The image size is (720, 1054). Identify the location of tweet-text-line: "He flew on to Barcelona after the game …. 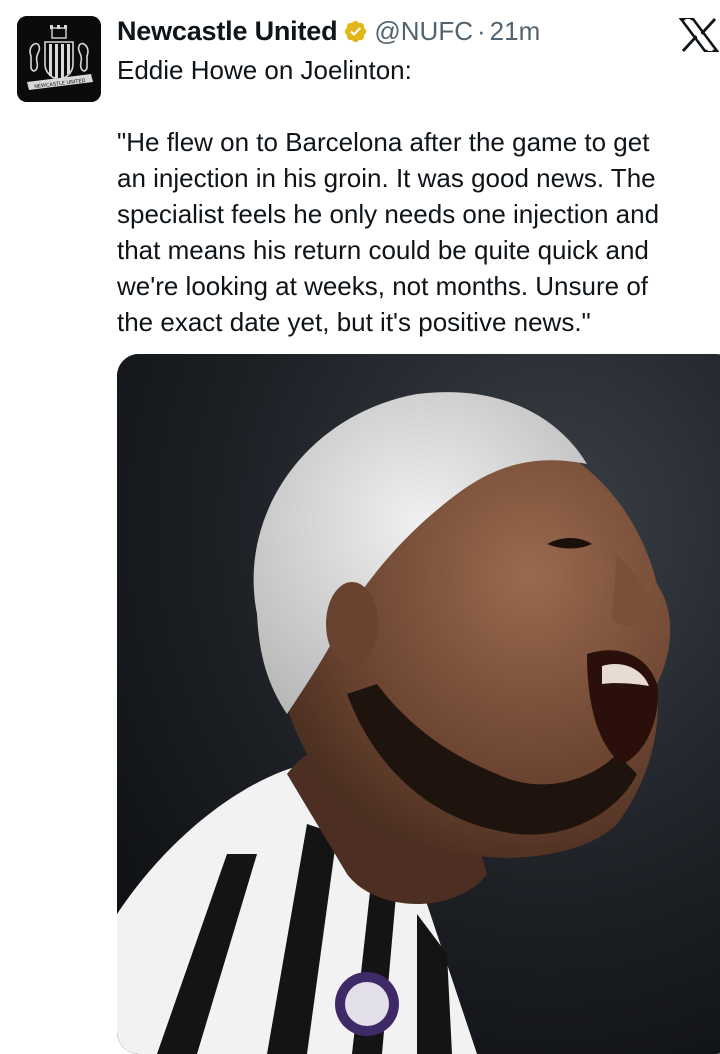
(383, 142).